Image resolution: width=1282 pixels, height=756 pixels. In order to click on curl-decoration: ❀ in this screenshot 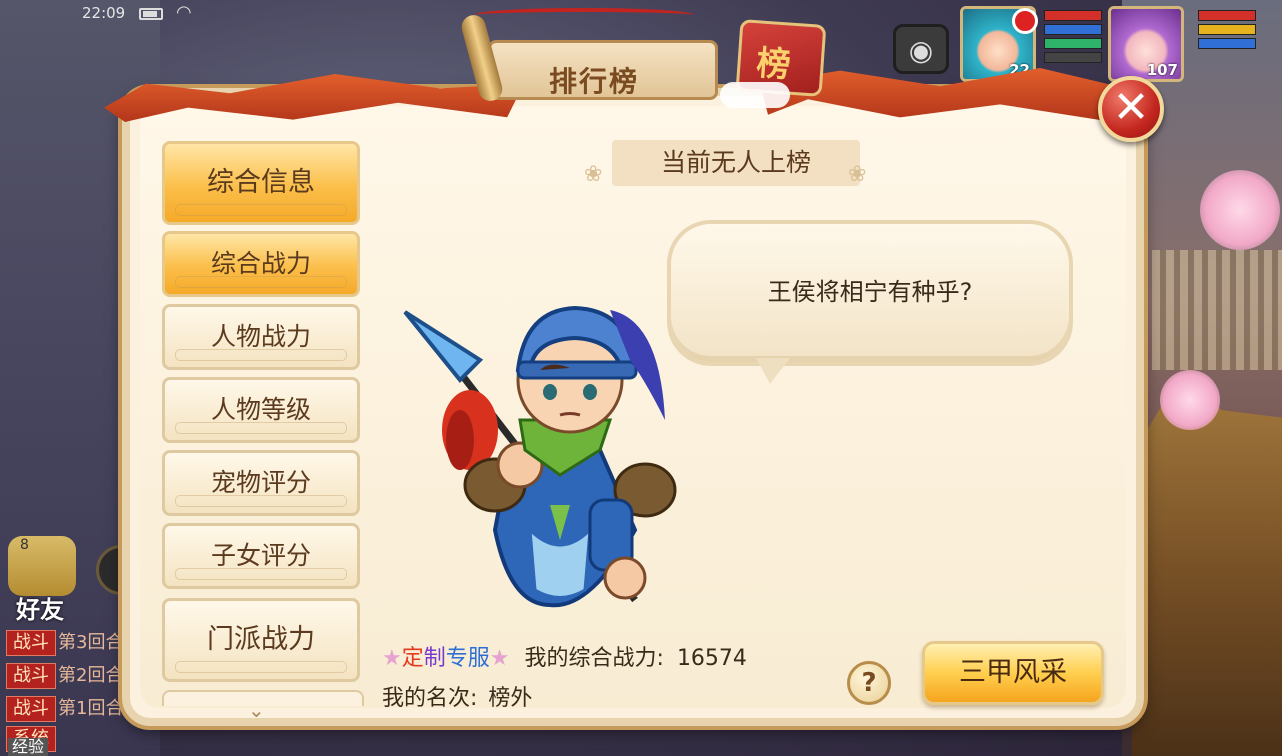, I will do `click(857, 174)`.